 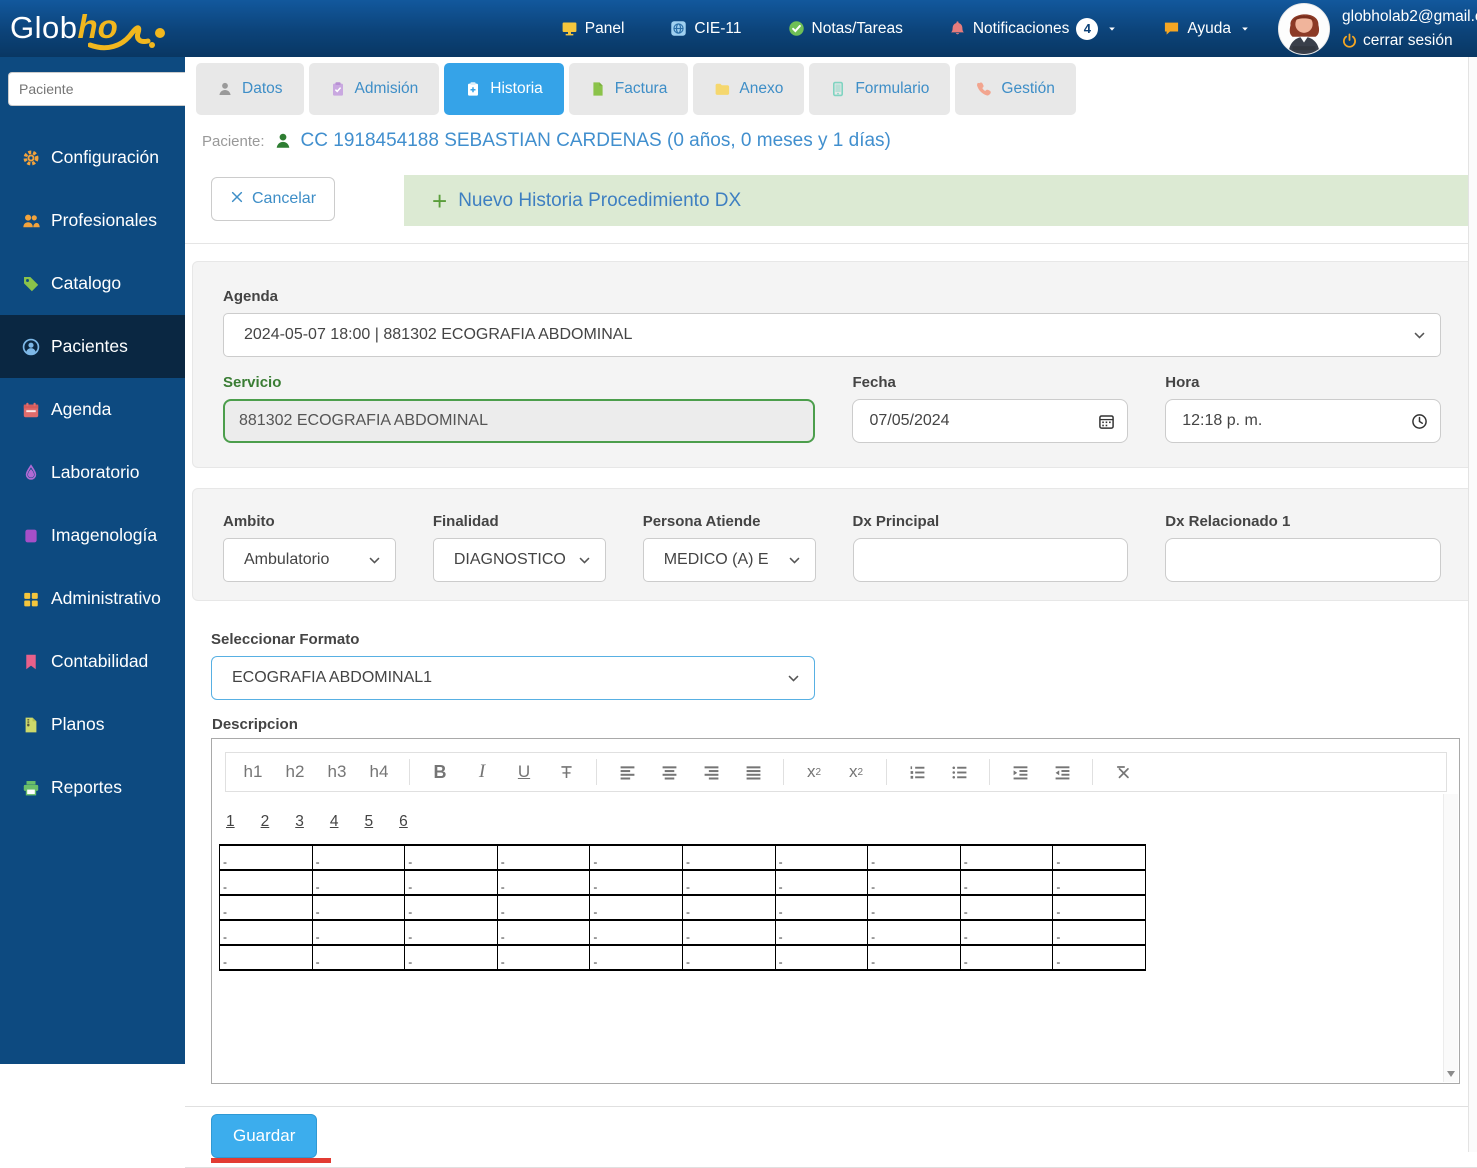 What do you see at coordinates (92, 472) in the screenshot?
I see `sidebar-item-laboratorio: Laboratorio` at bounding box center [92, 472].